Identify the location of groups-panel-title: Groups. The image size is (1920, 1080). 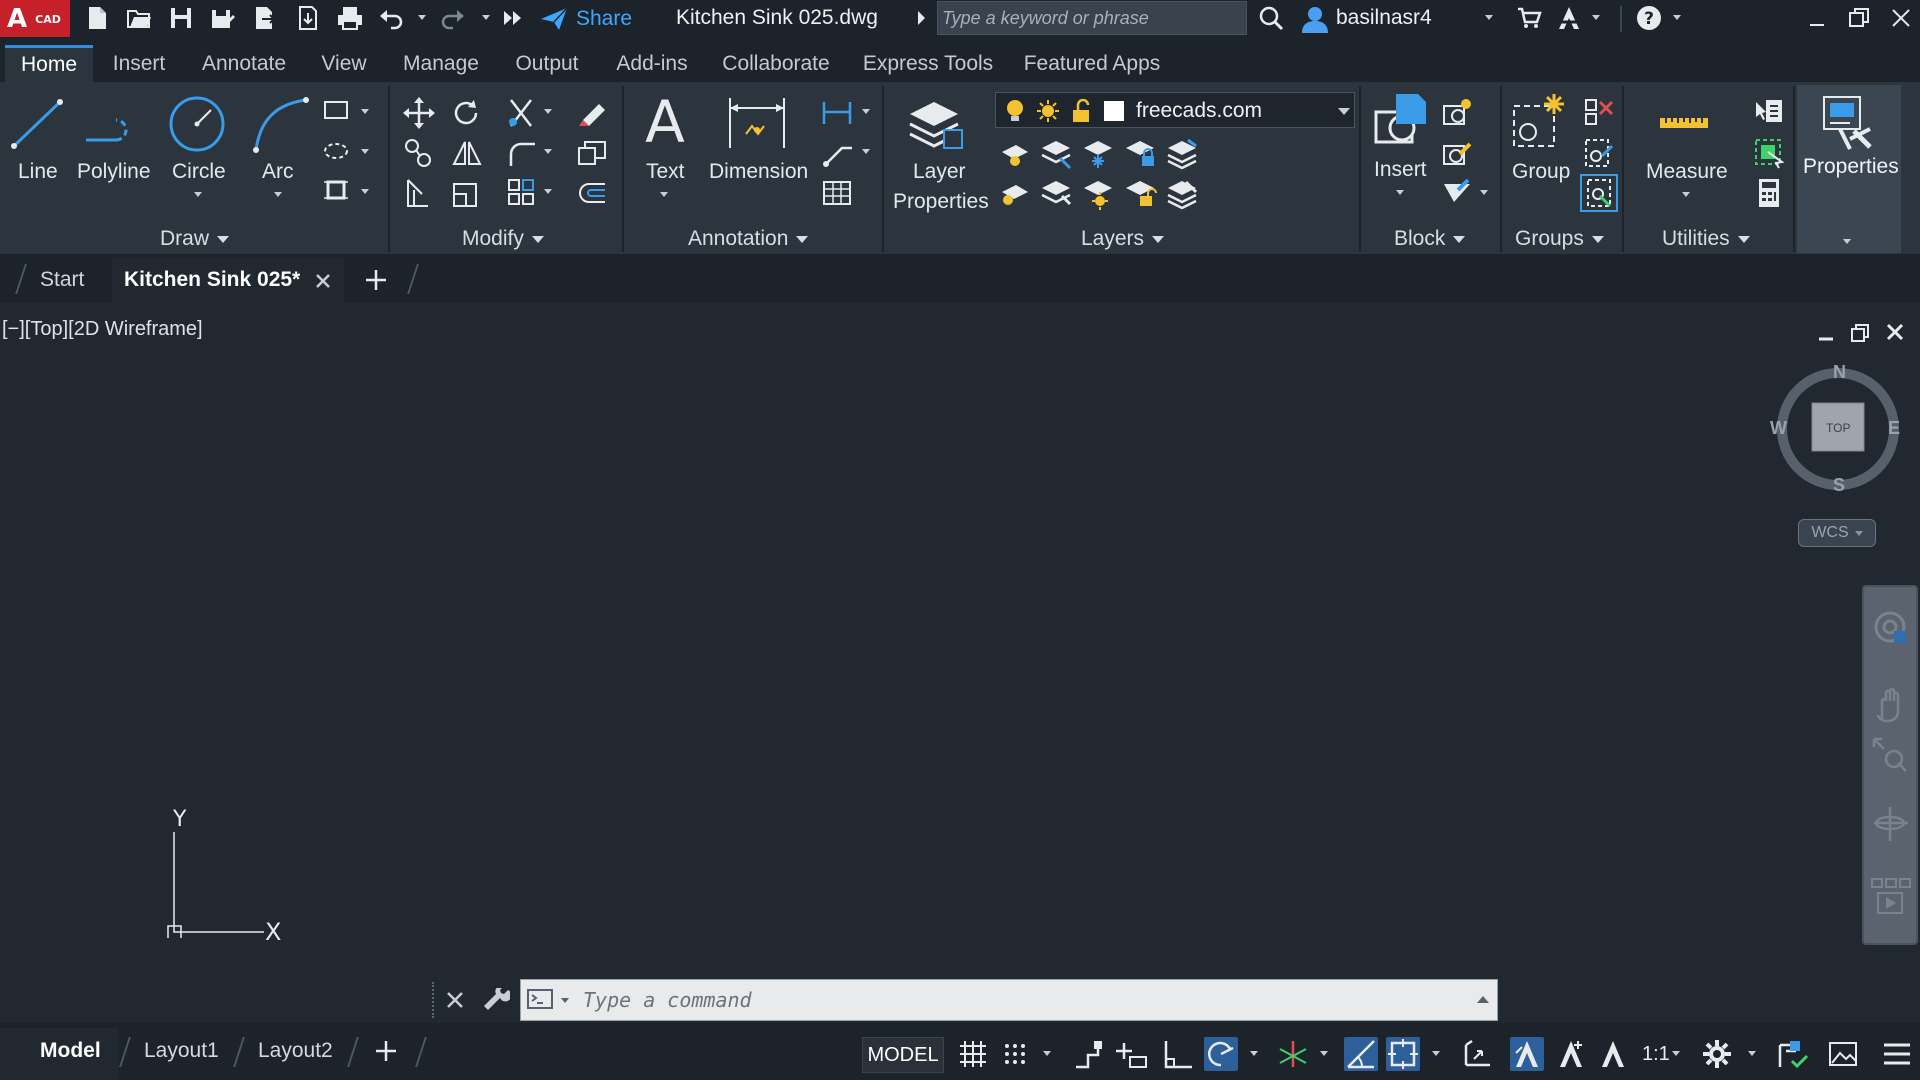
(1559, 239).